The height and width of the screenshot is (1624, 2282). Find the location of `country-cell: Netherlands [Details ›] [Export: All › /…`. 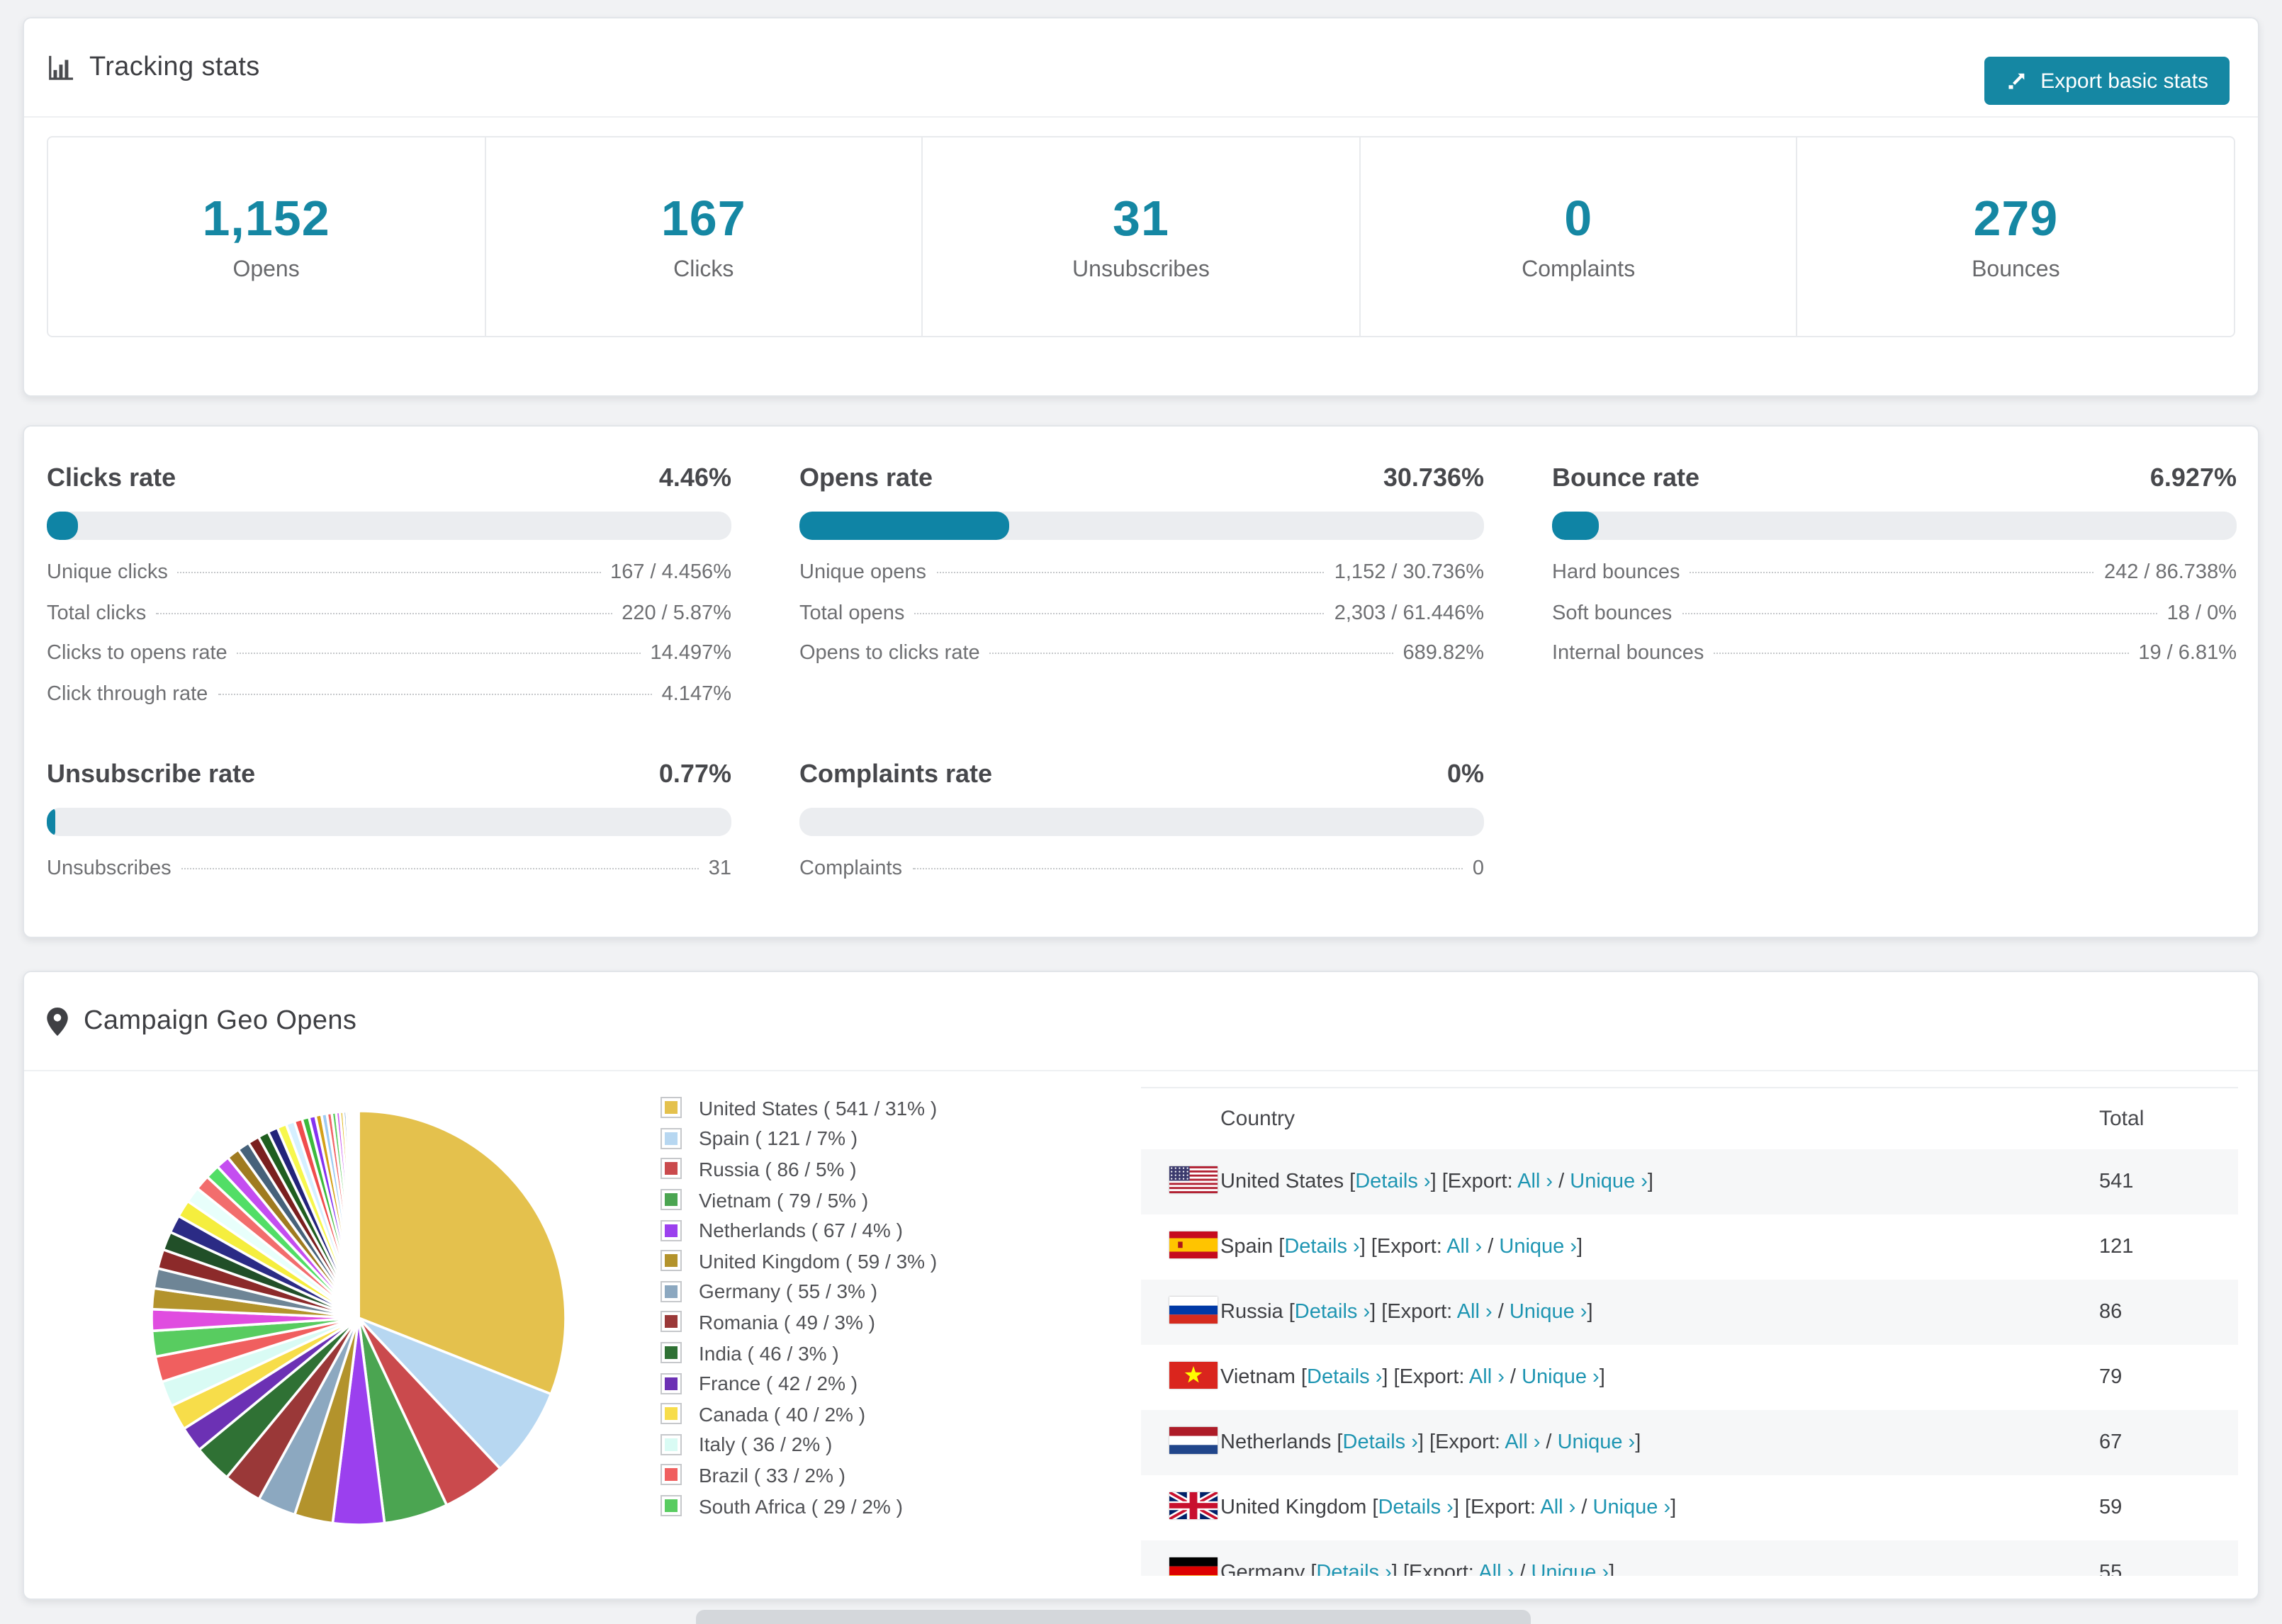

country-cell: Netherlands [Details ›] [Export: All › /… is located at coordinates (1660, 1443).